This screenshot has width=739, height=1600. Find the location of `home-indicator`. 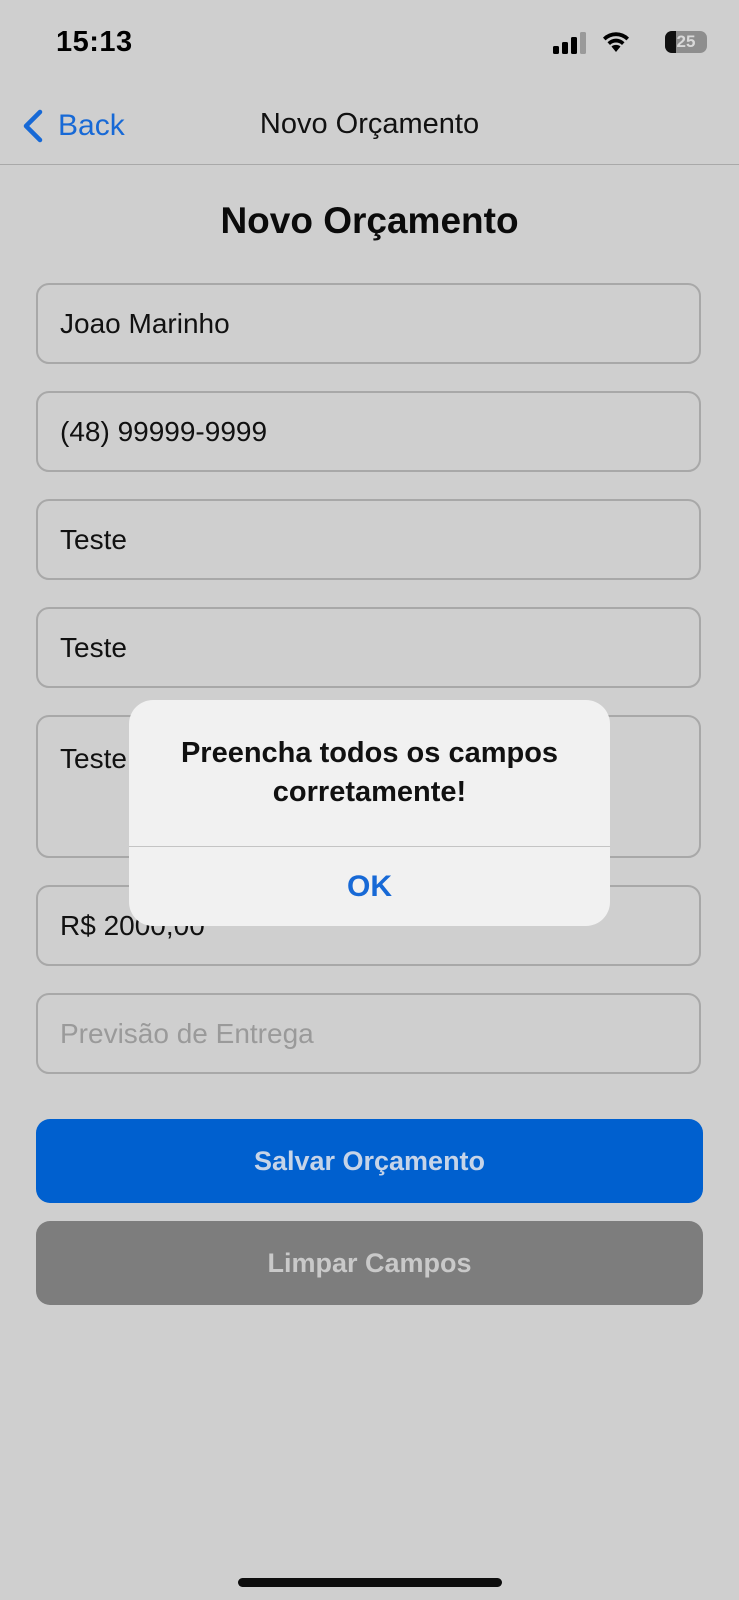

home-indicator is located at coordinates (370, 1582).